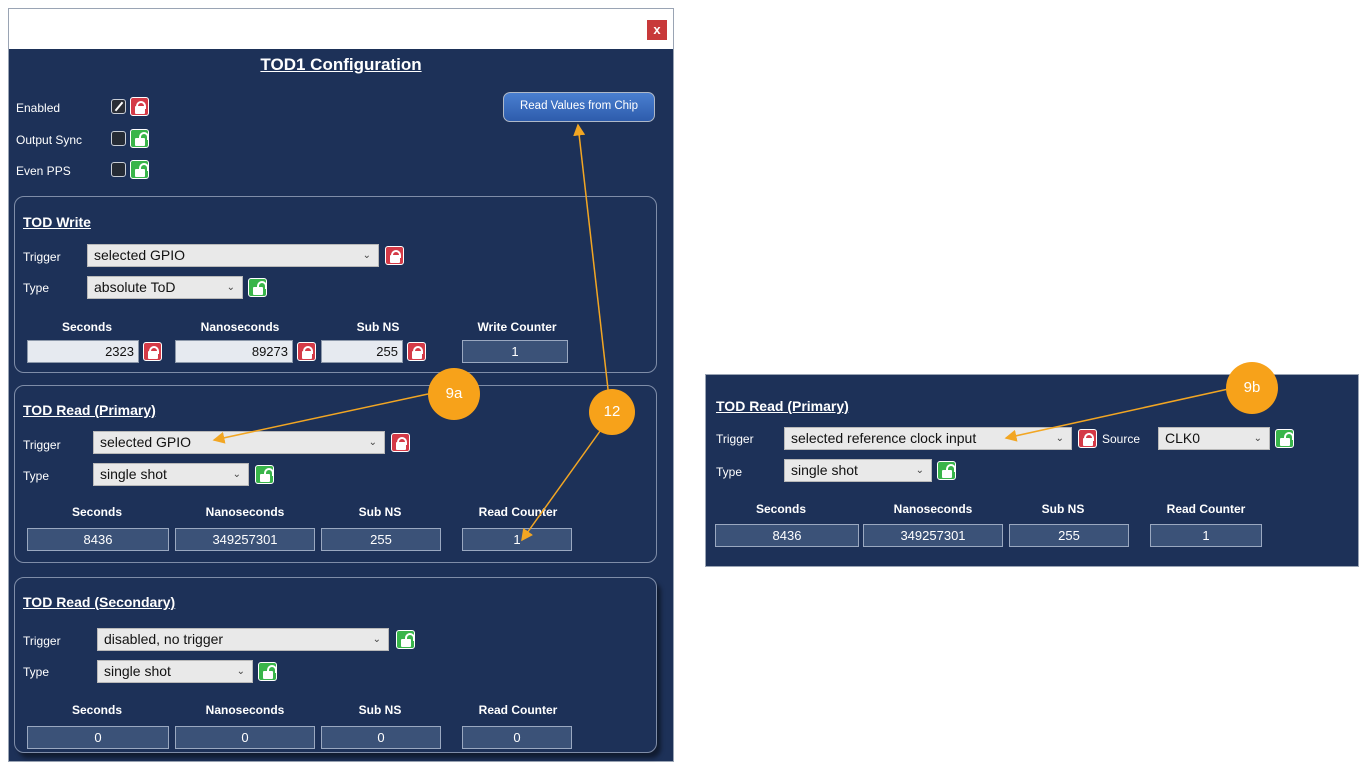 The width and height of the screenshot is (1365, 765). I want to click on callout-9a: 9a, so click(454, 394).